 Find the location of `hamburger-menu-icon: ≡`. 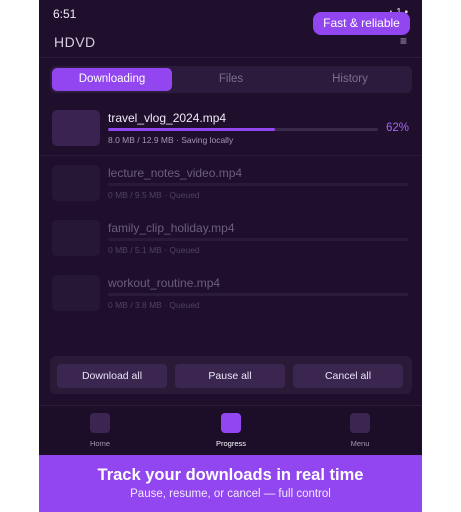

hamburger-menu-icon: ≡ is located at coordinates (403, 41).